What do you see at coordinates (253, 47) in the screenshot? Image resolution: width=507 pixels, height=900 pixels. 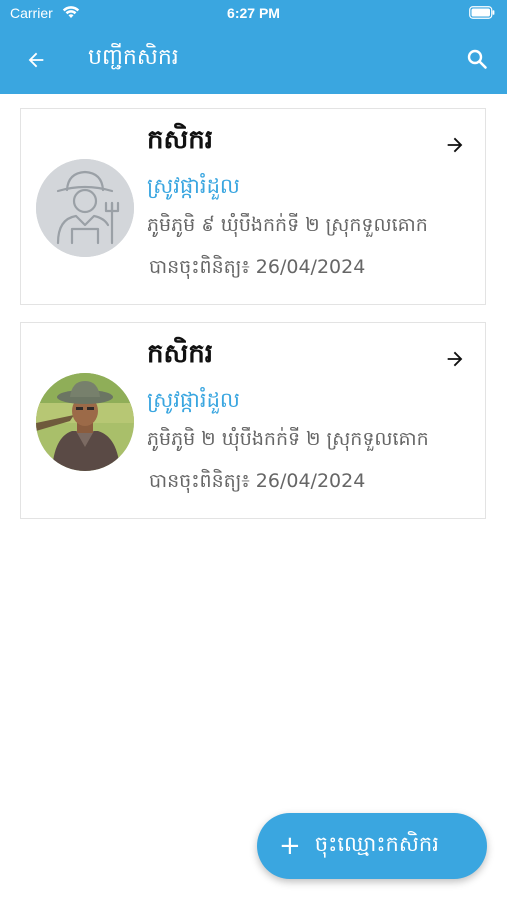 I see `app-header: Carrier 6:27 PM បញ្ជីកសិករ` at bounding box center [253, 47].